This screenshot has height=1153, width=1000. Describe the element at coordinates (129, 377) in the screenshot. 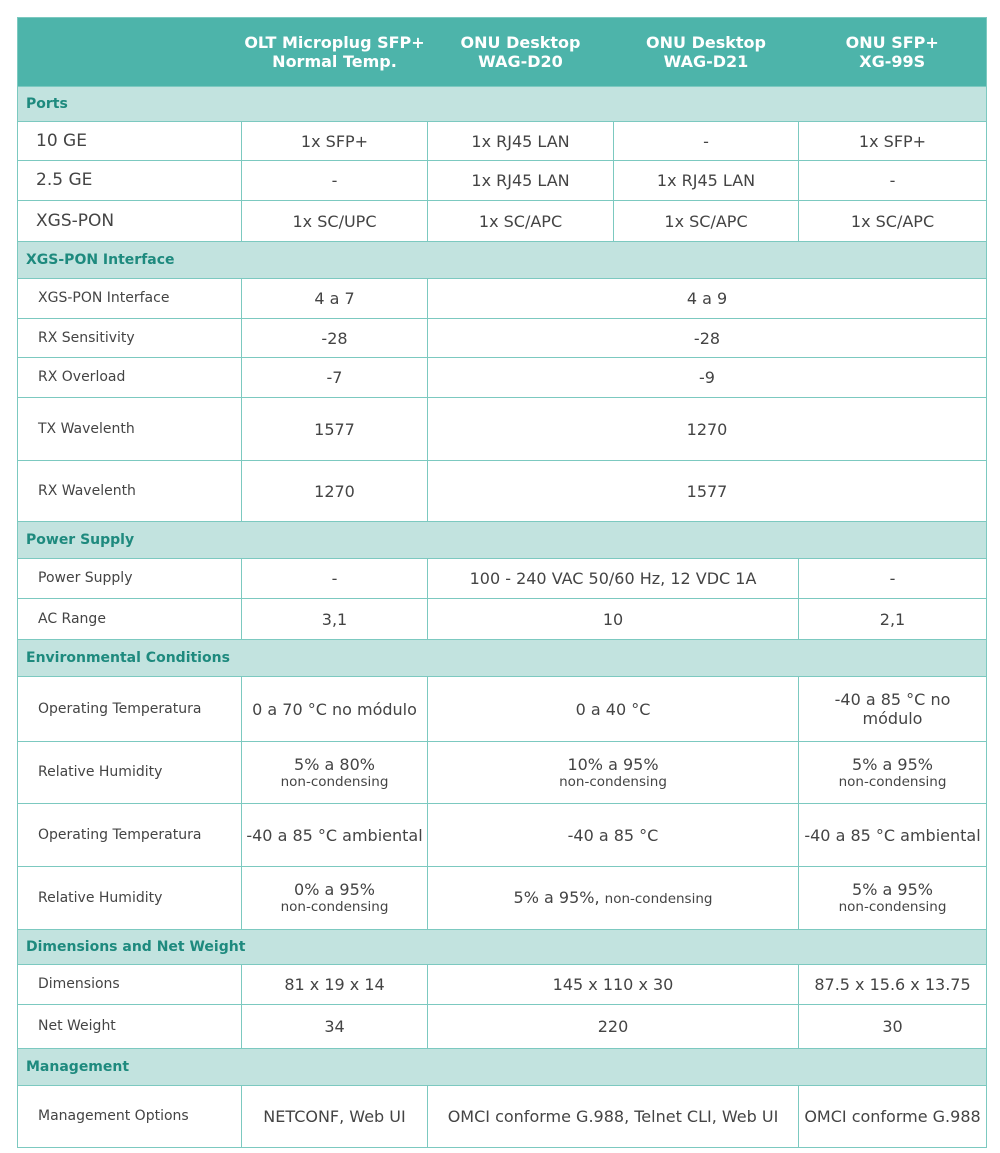

I see `row-label: RX Overload` at that location.